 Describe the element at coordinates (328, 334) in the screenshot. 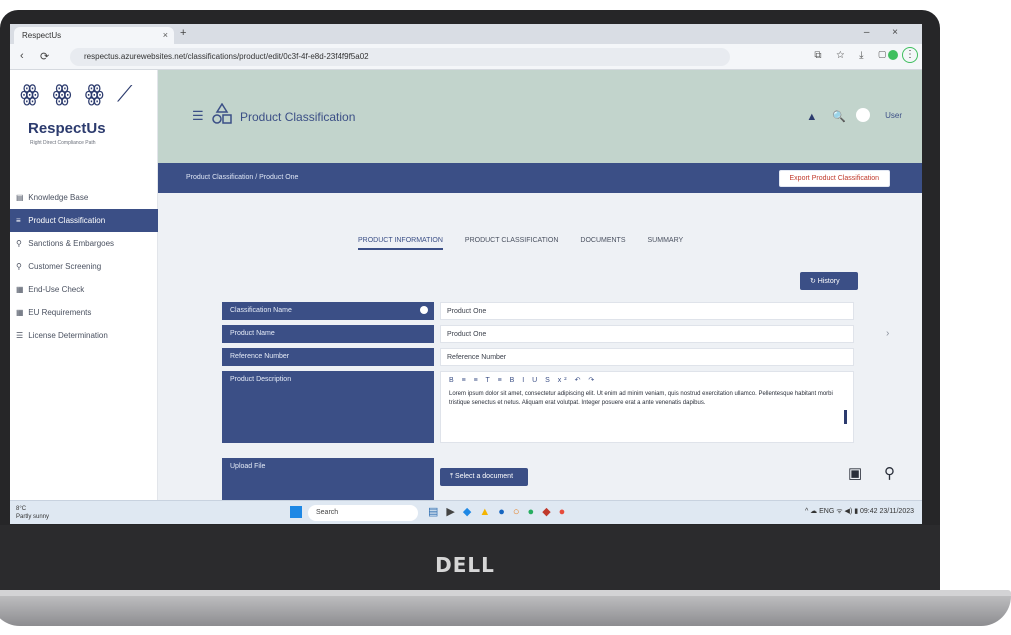

I see `field-label: Product Name` at that location.